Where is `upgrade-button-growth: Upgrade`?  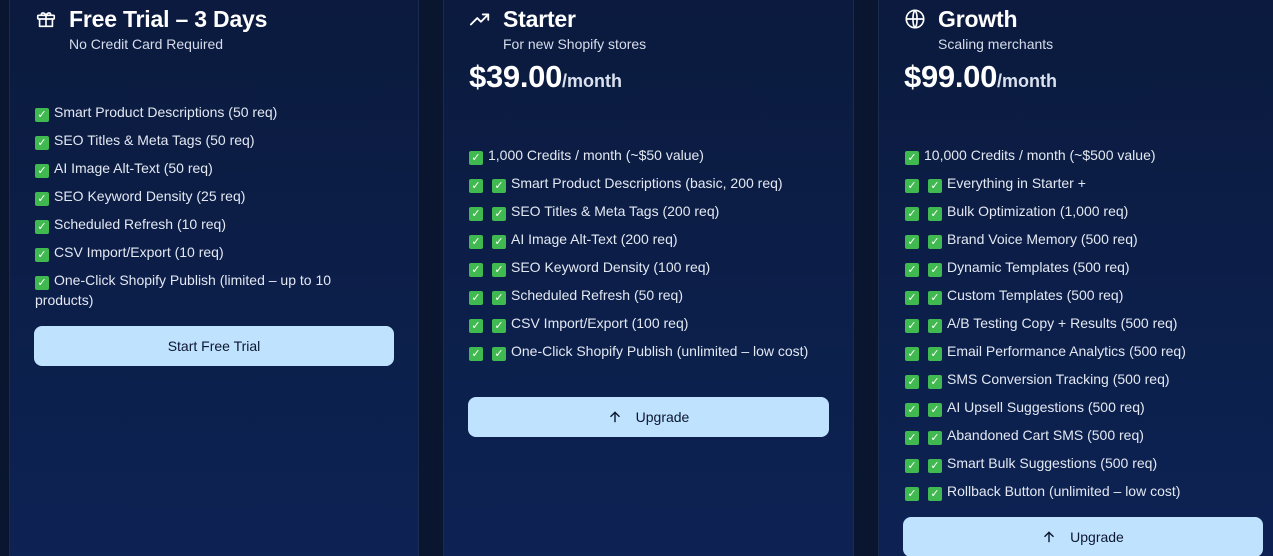
upgrade-button-growth: Upgrade is located at coordinates (1083, 536).